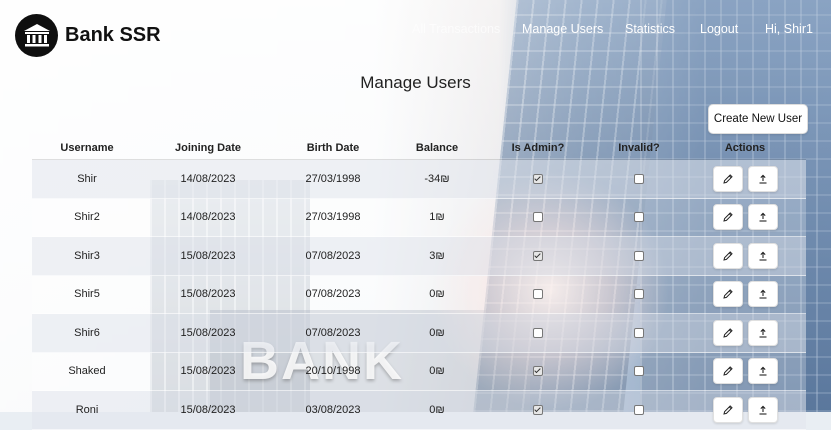 The width and height of the screenshot is (831, 430). What do you see at coordinates (437, 148) in the screenshot?
I see `column-header-balance: Balance` at bounding box center [437, 148].